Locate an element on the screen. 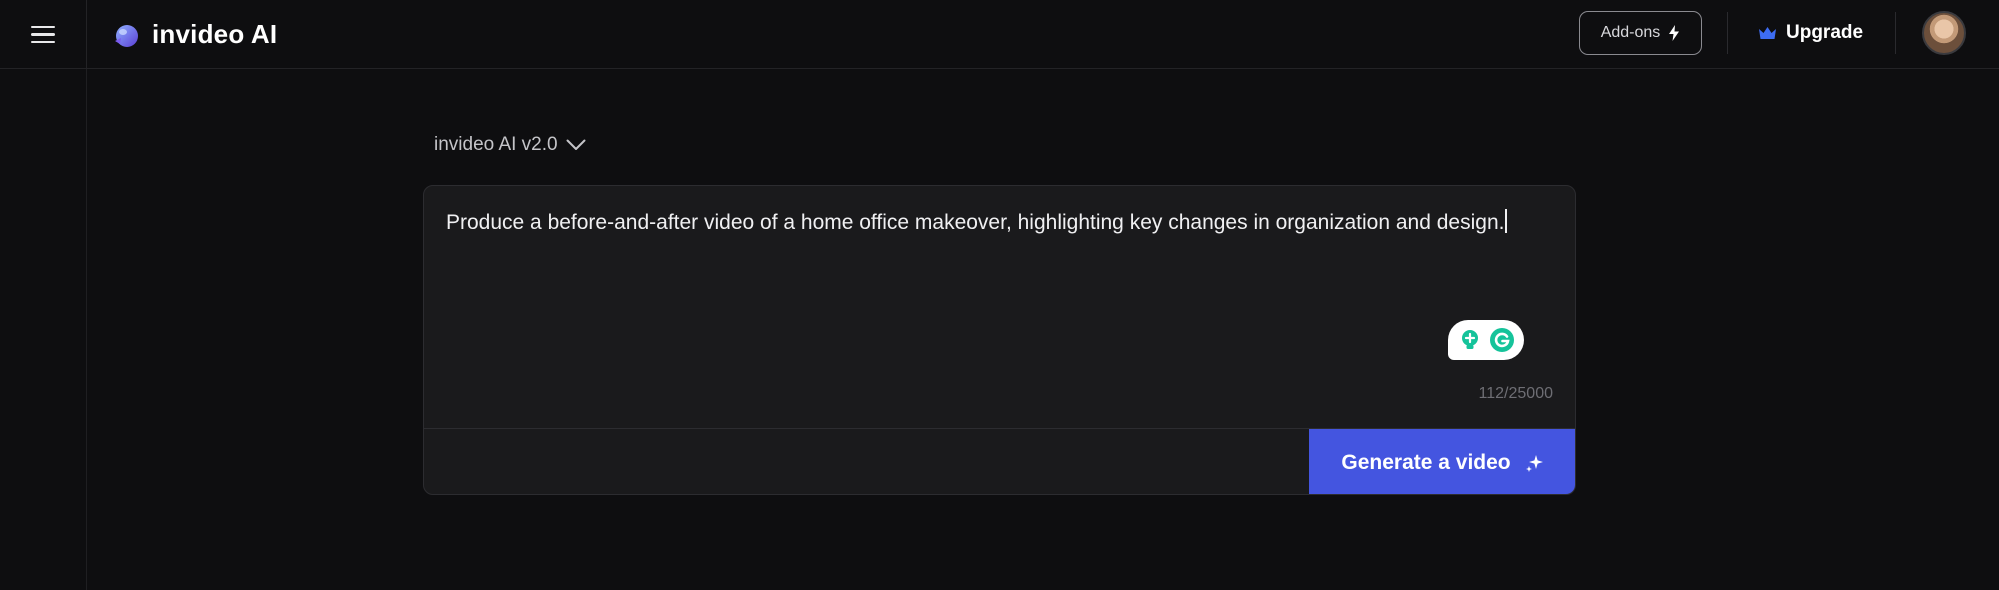  bolt-icon is located at coordinates (1674, 33).